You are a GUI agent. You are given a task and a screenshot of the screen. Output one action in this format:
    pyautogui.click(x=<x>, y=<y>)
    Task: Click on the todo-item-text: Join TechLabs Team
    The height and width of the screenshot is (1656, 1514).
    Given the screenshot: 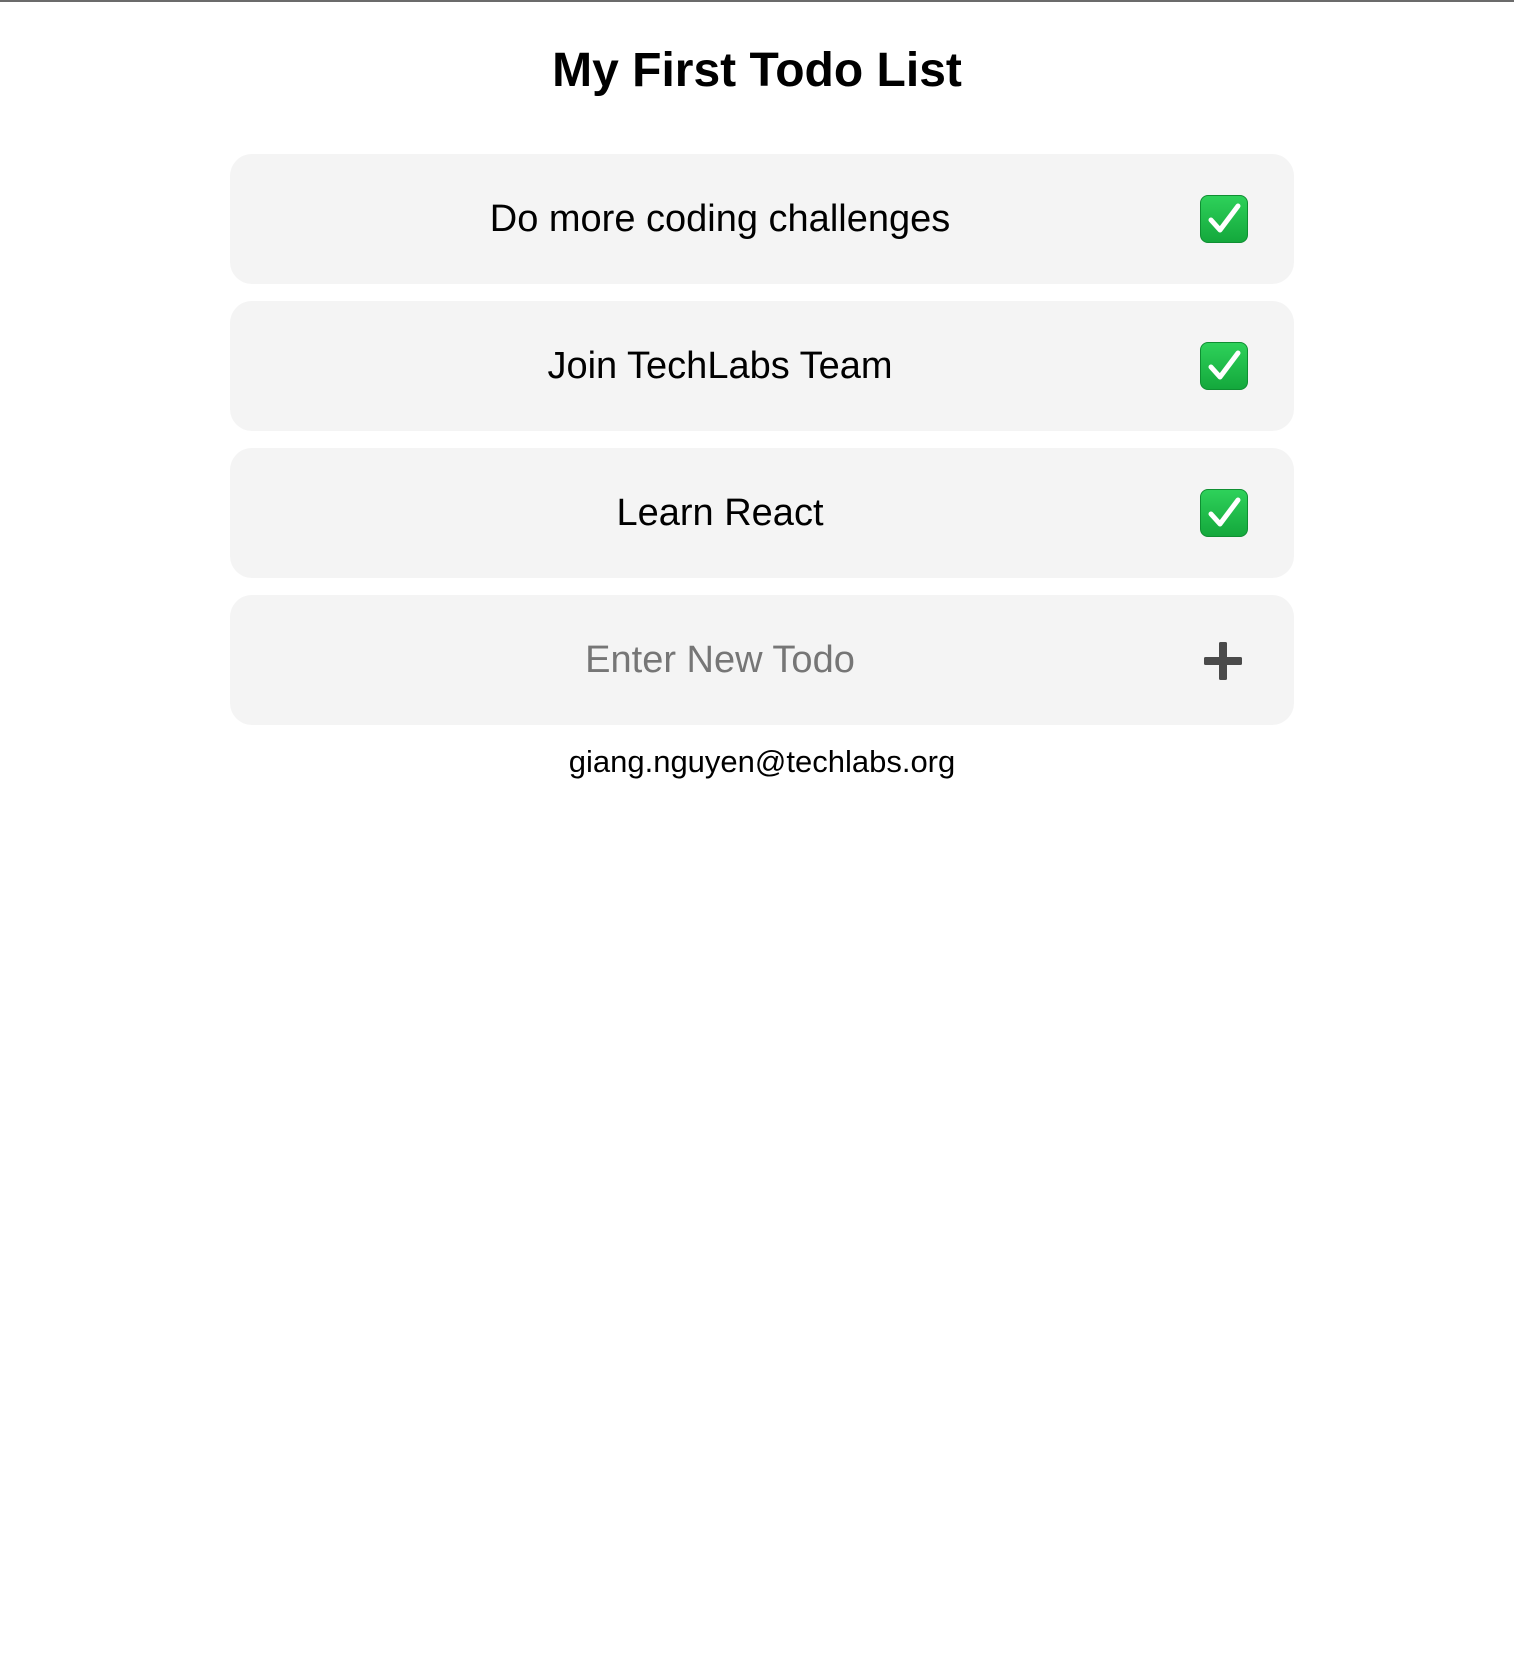 What is the action you would take?
    pyautogui.click(x=720, y=366)
    